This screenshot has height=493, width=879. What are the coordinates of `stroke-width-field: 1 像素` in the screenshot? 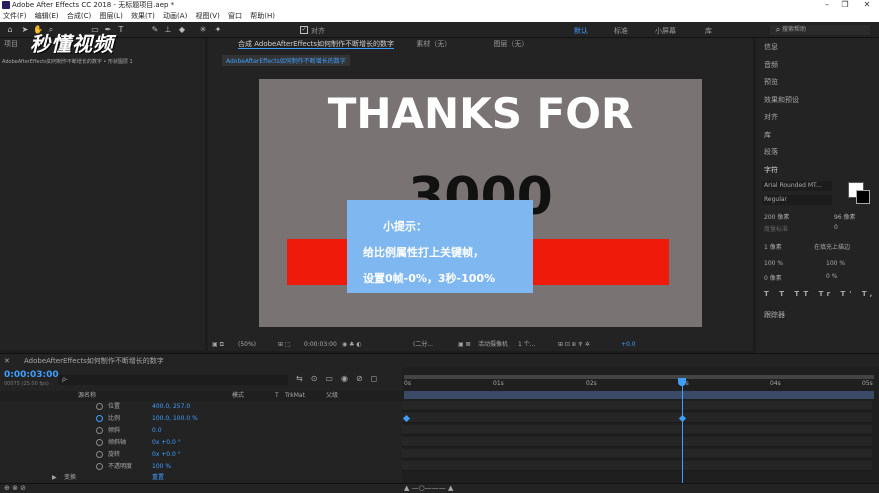 It's located at (773, 246).